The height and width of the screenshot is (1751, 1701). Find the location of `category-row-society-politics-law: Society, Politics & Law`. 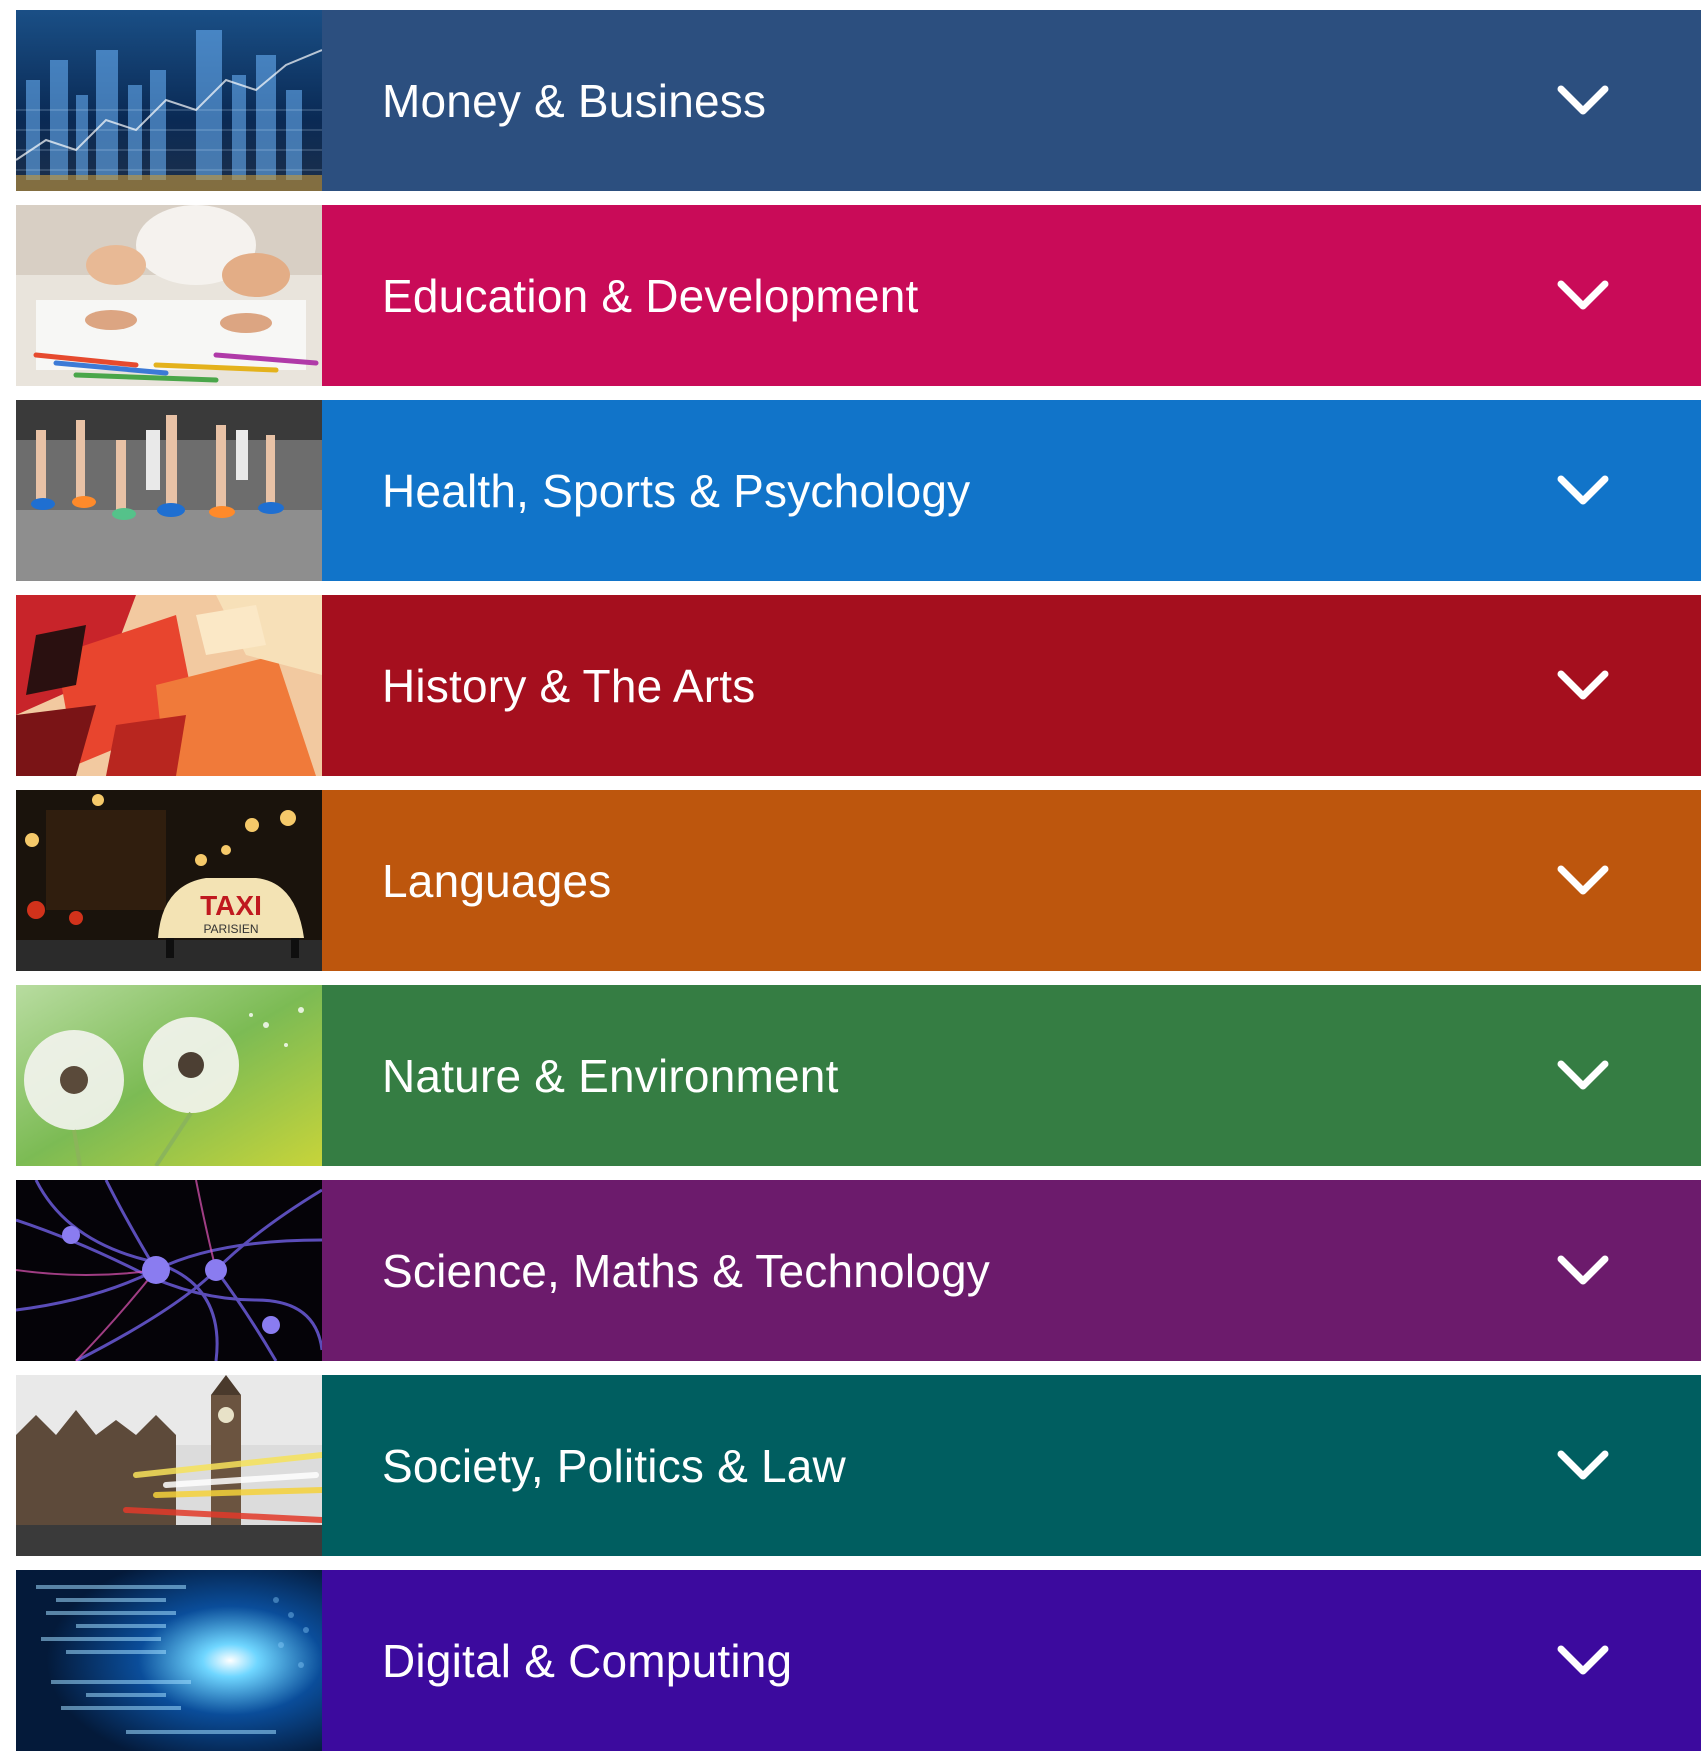

category-row-society-politics-law: Society, Politics & Law is located at coordinates (858, 1465).